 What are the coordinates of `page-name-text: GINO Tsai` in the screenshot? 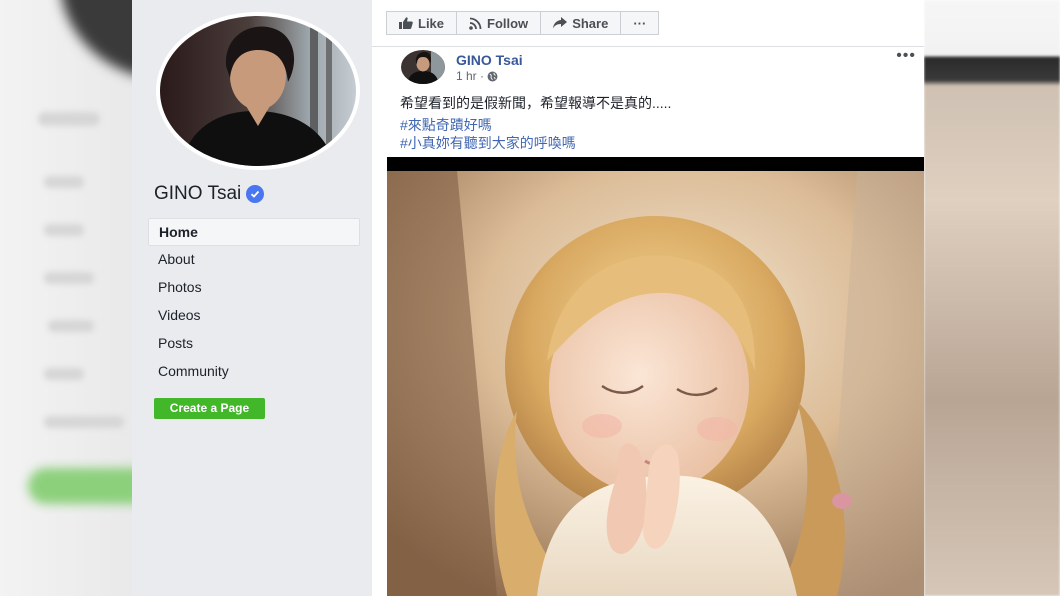 It's located at (197, 194).